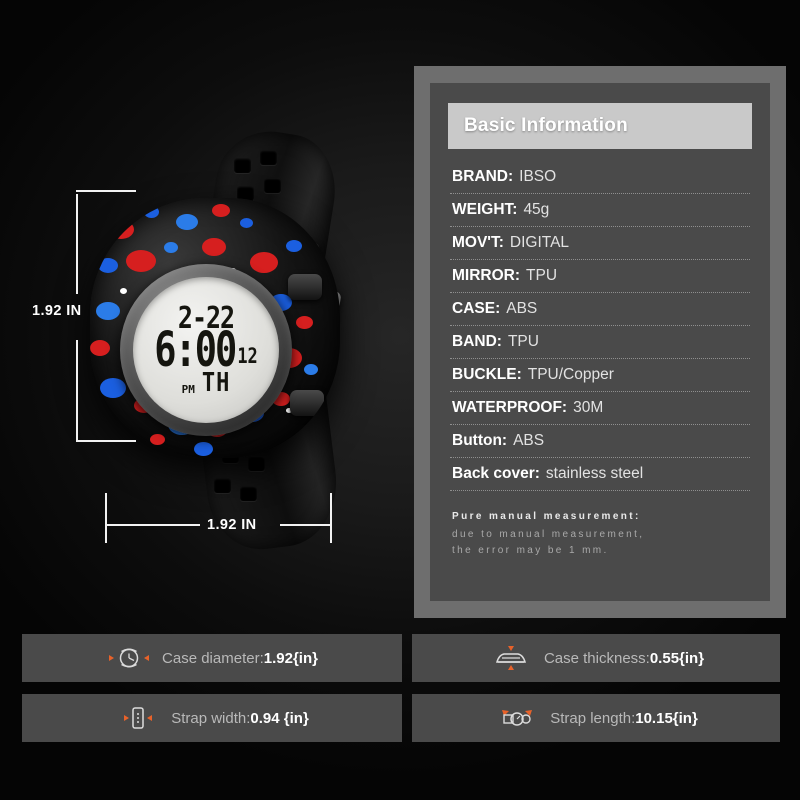  What do you see at coordinates (188, 389) in the screenshot?
I see `lcd-meridiem: PM` at bounding box center [188, 389].